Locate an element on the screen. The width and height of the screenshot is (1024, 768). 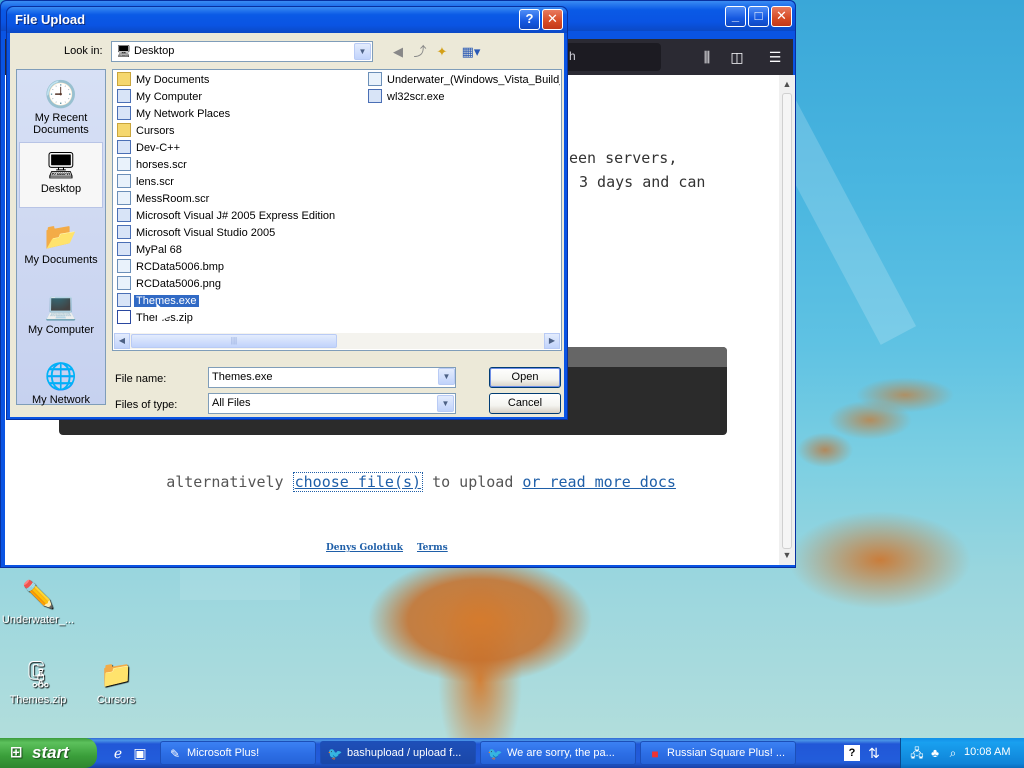
scroll-down-icon: ▼ is located at coordinates (787, 555).